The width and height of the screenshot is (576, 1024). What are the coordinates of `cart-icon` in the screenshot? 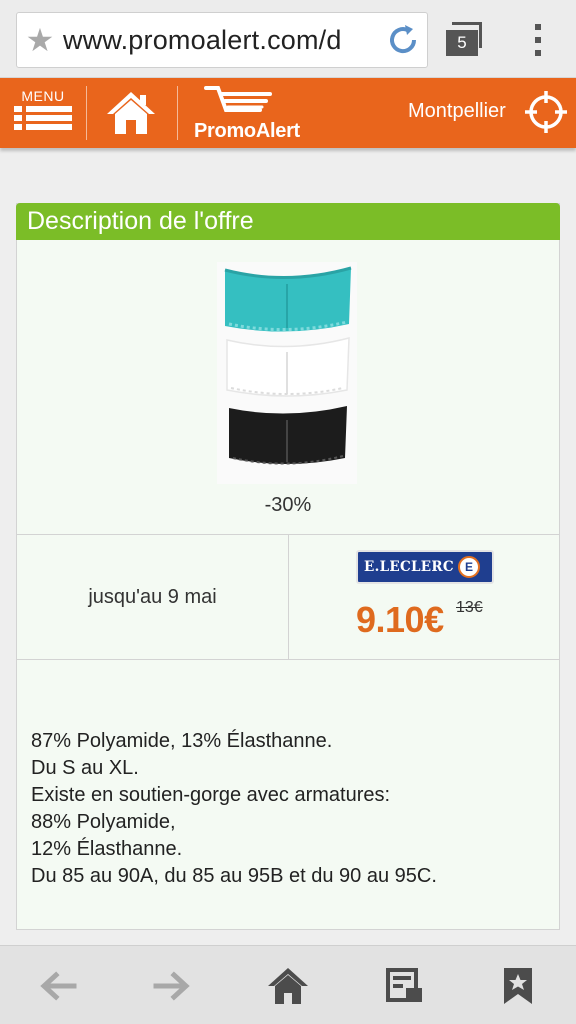 It's located at (238, 99).